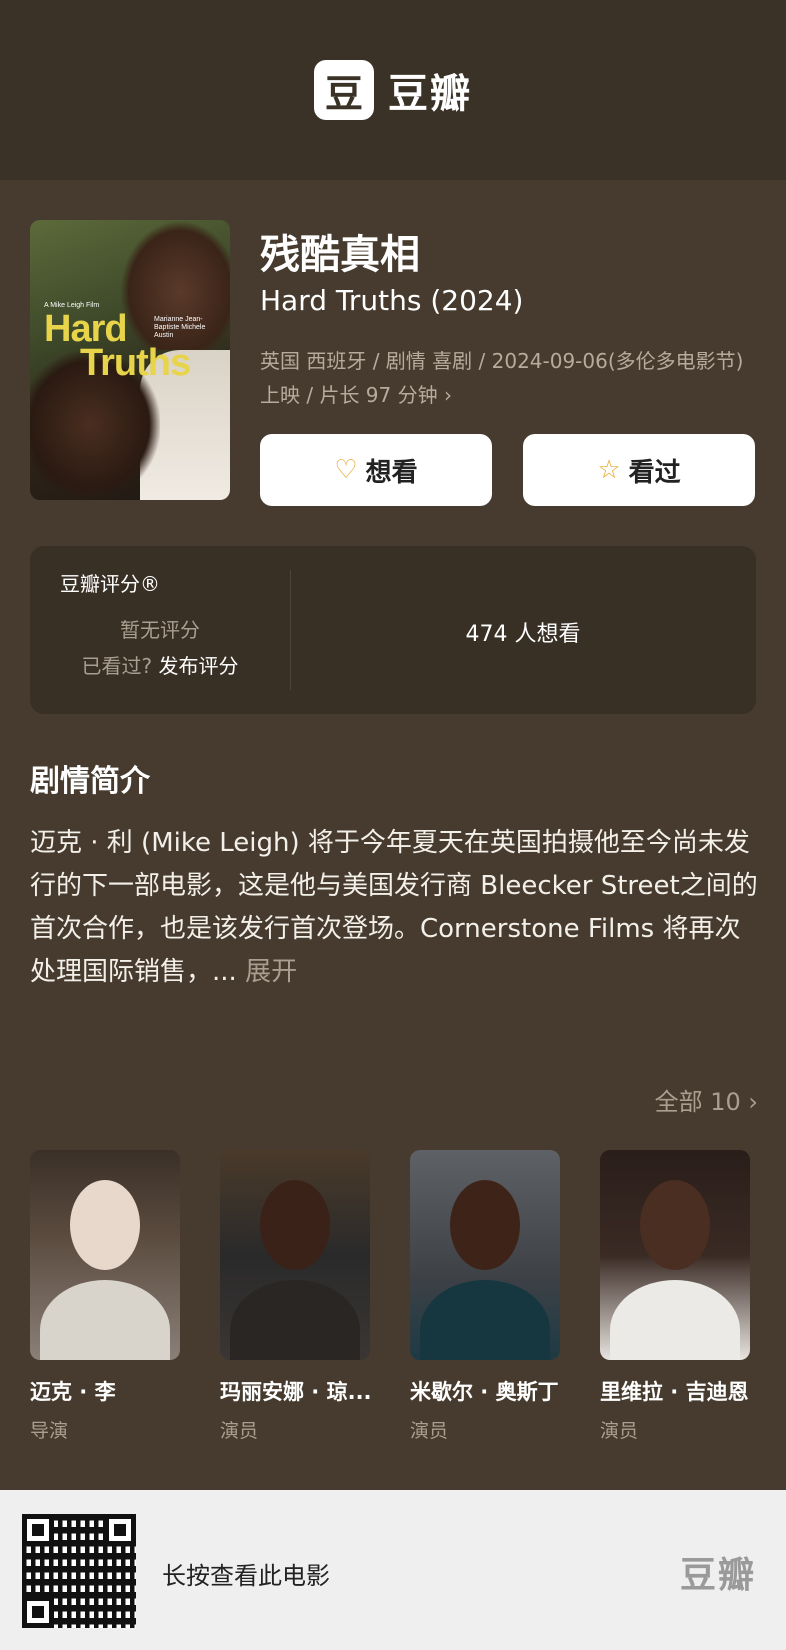  Describe the element at coordinates (484, 1392) in the screenshot. I see `cast-name: 米歇尔 · 奥斯丁` at that location.